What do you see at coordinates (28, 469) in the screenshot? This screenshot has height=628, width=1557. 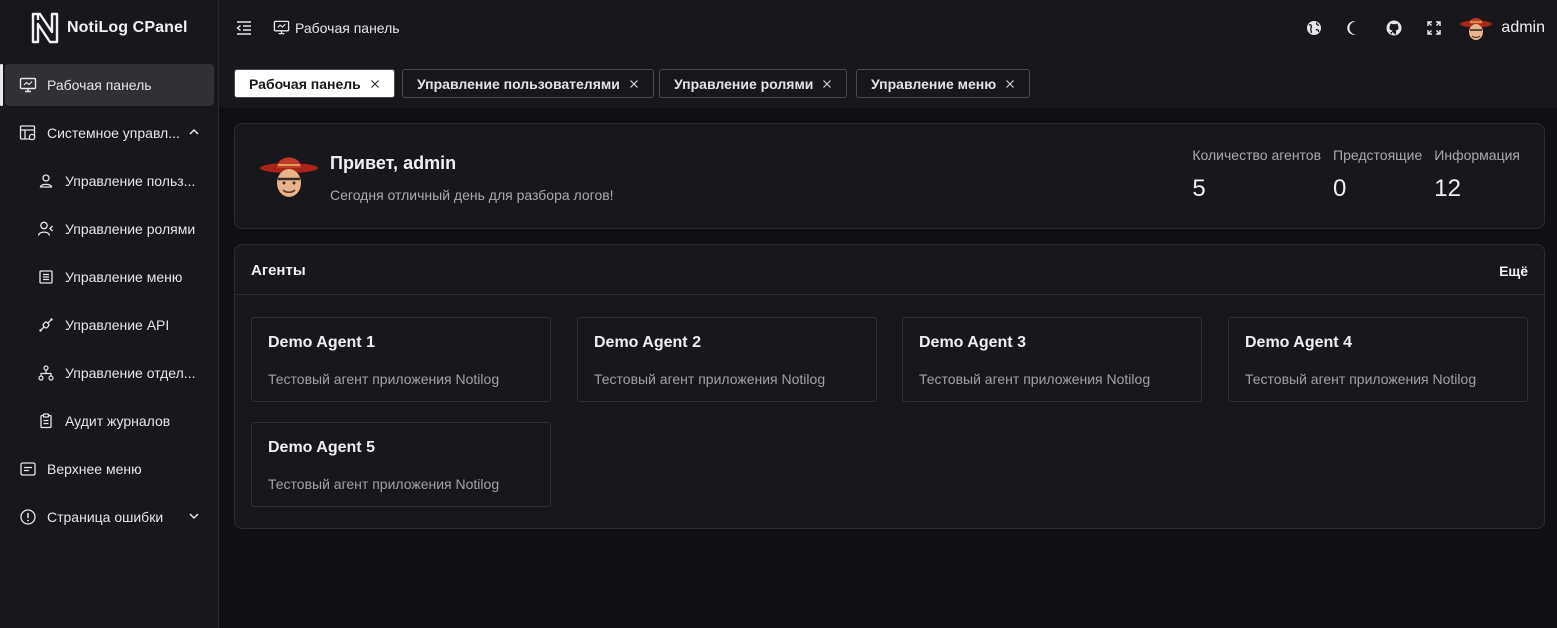 I see `top-menu-icon` at bounding box center [28, 469].